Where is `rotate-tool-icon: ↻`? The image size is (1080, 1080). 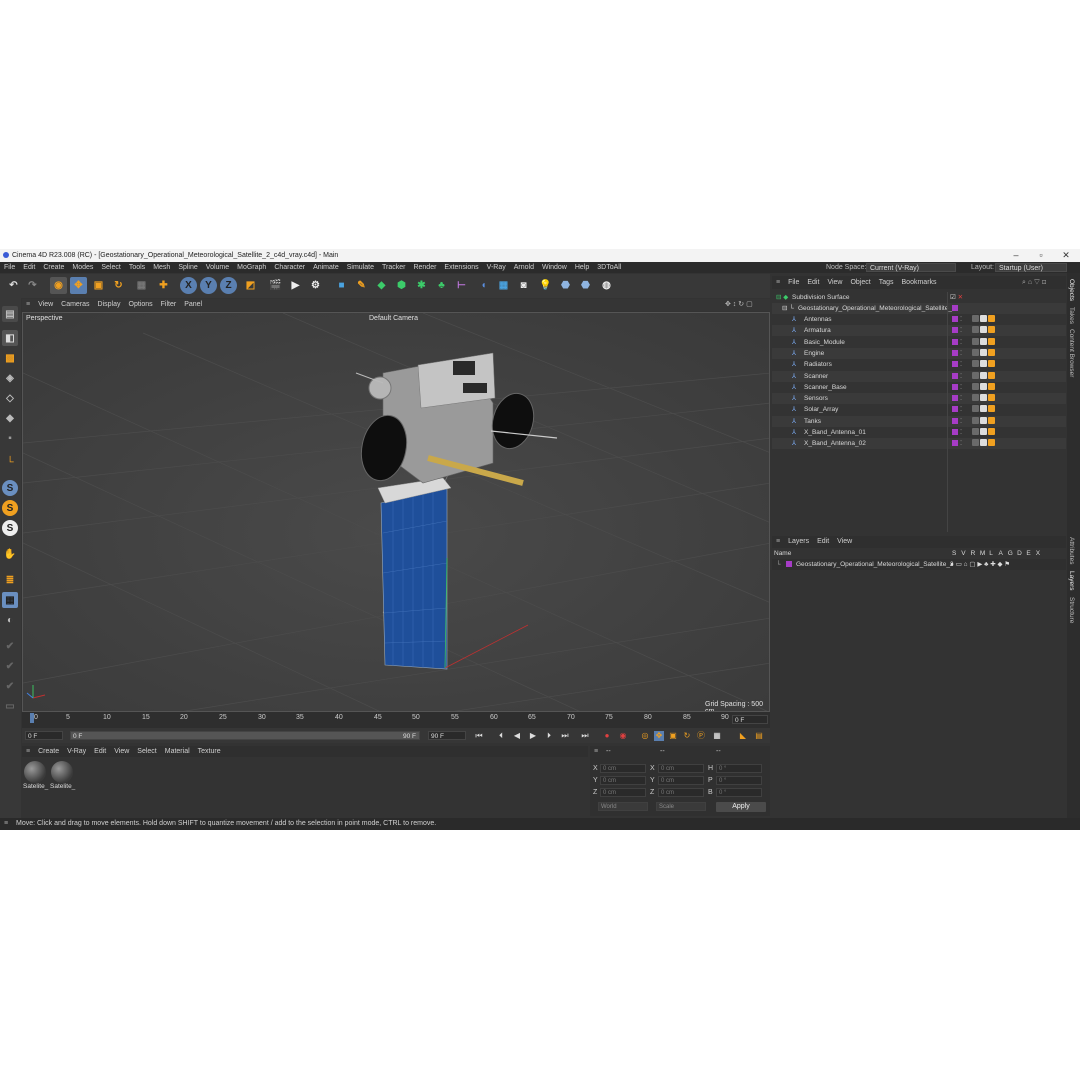
rotate-tool-icon: ↻ is located at coordinates (118, 285).